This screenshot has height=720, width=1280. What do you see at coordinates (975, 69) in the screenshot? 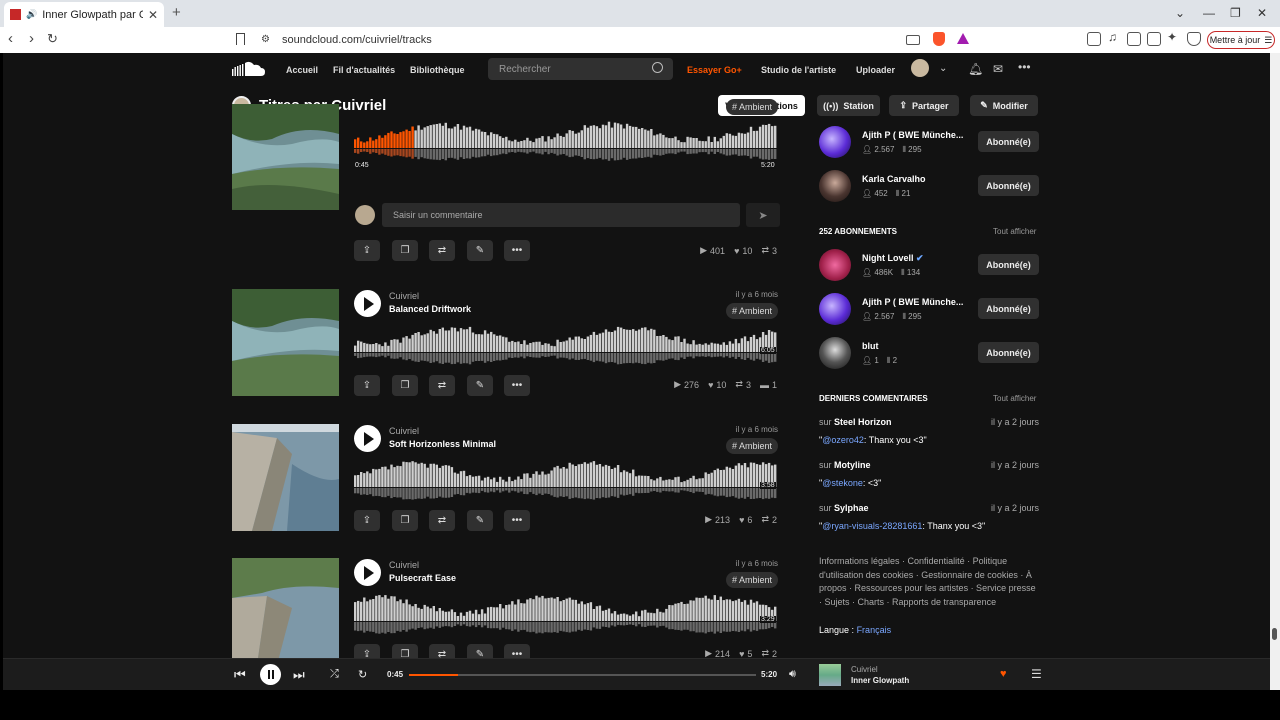
I see `bell-icon: 🔔︎` at bounding box center [975, 69].